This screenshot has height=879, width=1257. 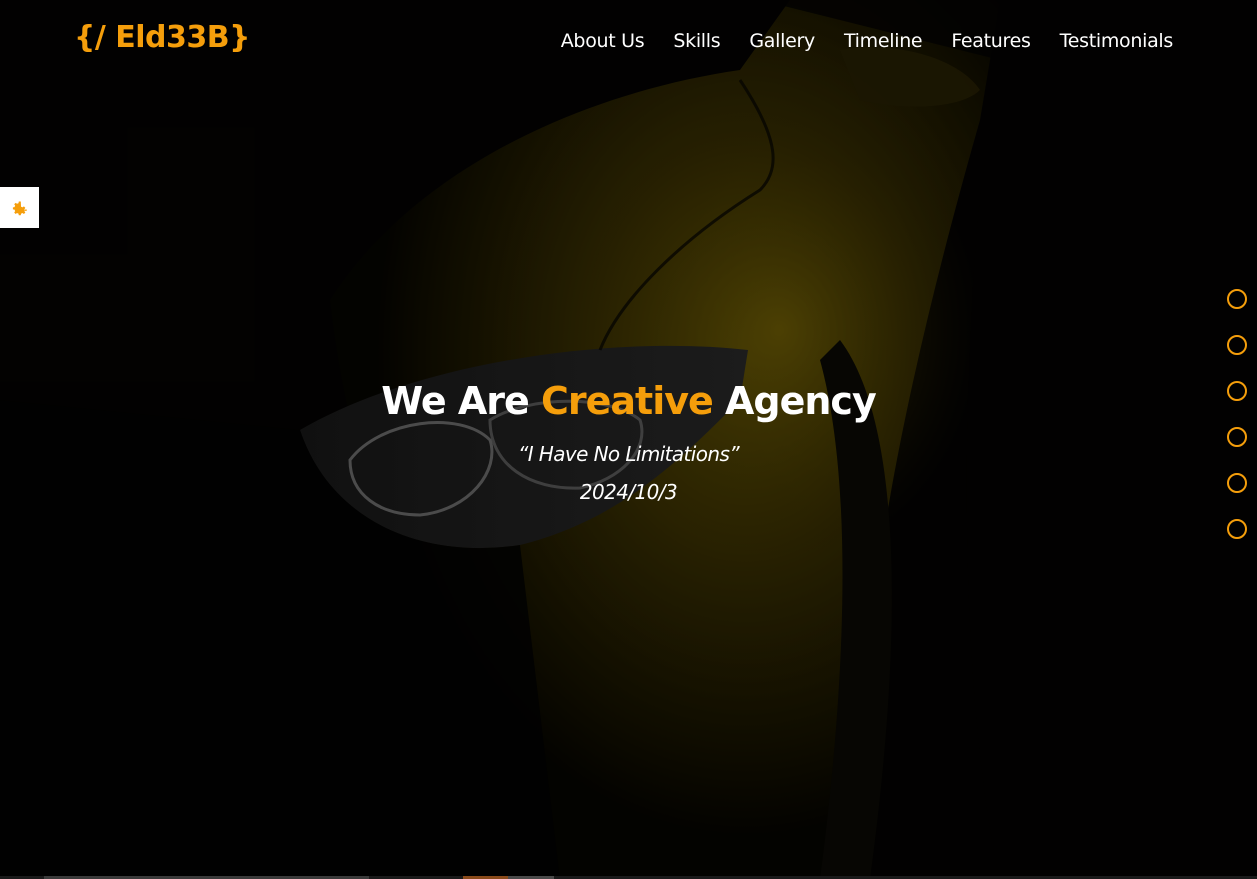 What do you see at coordinates (696, 41) in the screenshot?
I see `nav-link-skills: Skills` at bounding box center [696, 41].